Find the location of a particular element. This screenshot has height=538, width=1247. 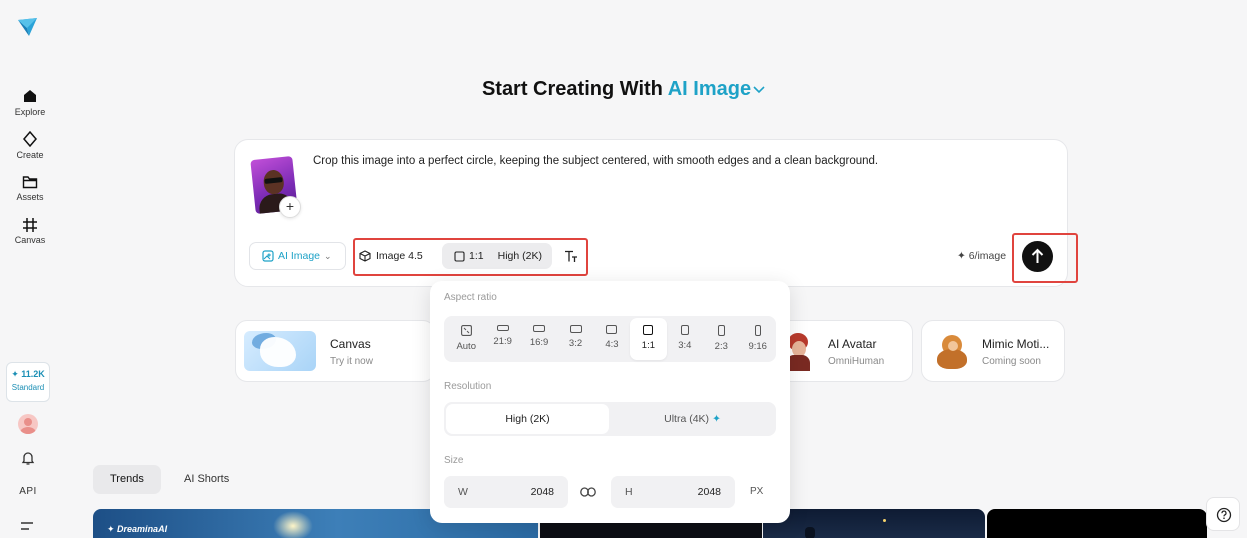

ratio-option-1-1: 1:1 is located at coordinates (648, 339).